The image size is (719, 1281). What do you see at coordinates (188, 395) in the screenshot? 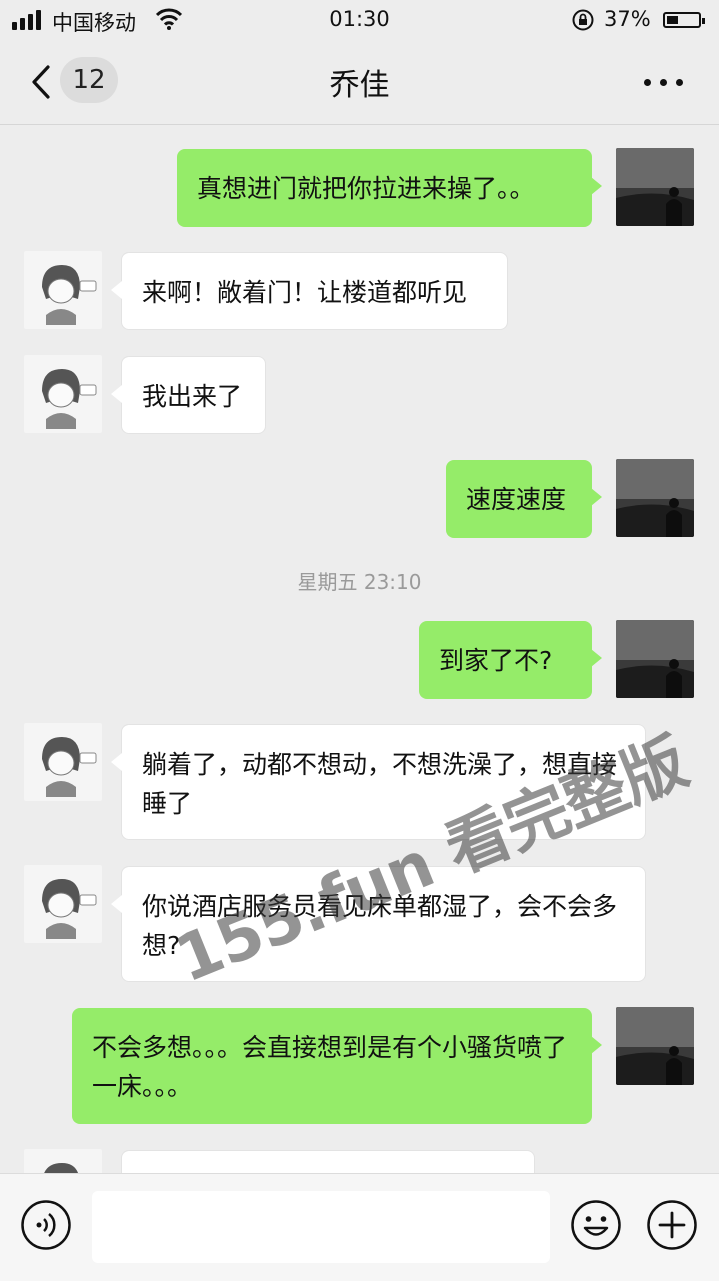
I see `incoming-message: 我出来了` at bounding box center [188, 395].